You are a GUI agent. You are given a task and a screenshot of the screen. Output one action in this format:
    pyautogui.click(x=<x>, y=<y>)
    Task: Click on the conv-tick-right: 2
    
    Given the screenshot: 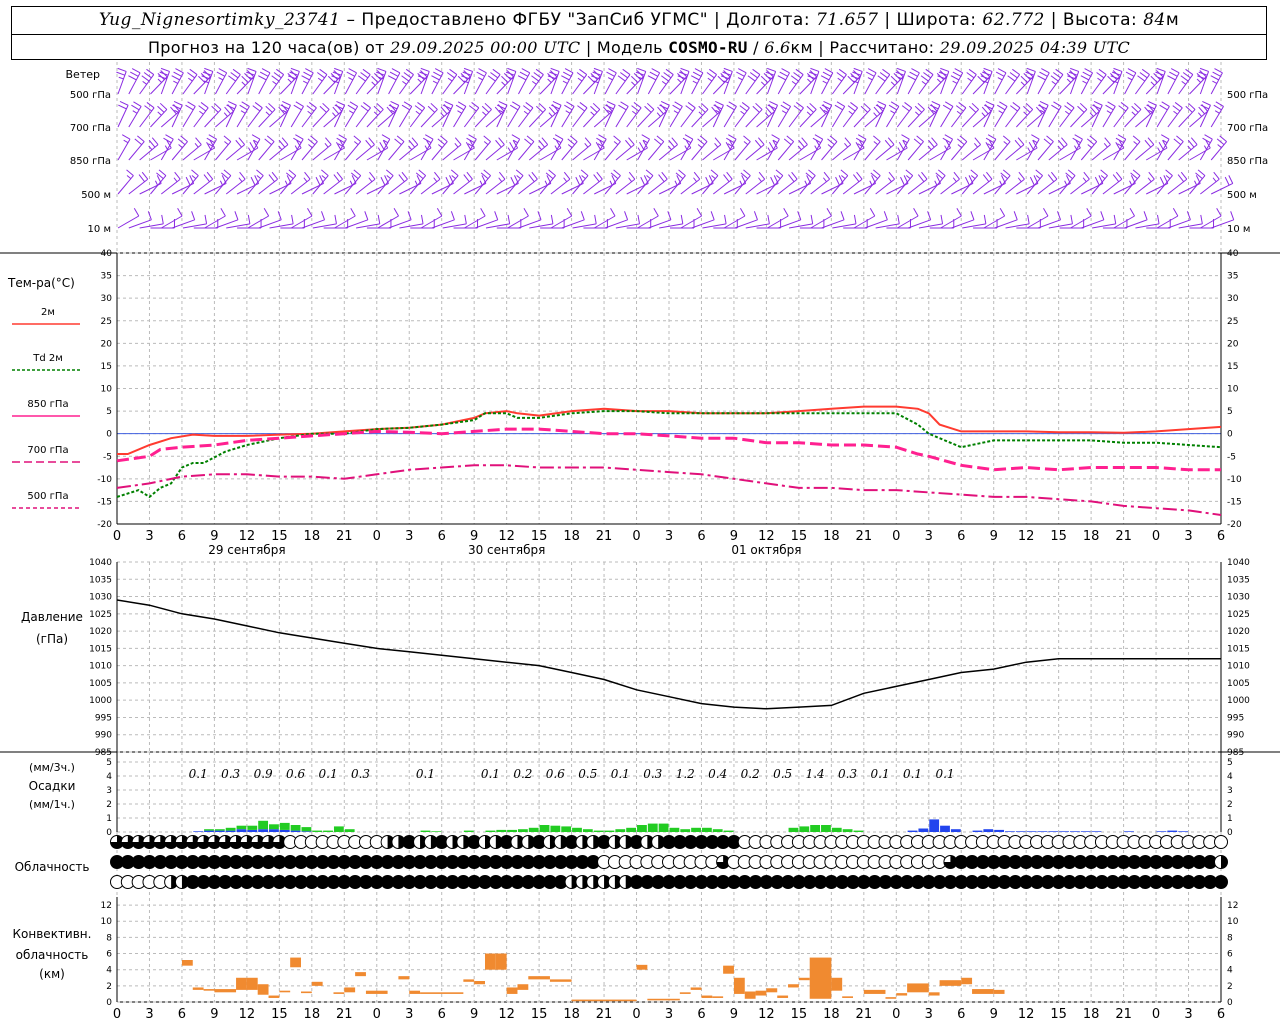 What is the action you would take?
    pyautogui.click(x=1230, y=987)
    